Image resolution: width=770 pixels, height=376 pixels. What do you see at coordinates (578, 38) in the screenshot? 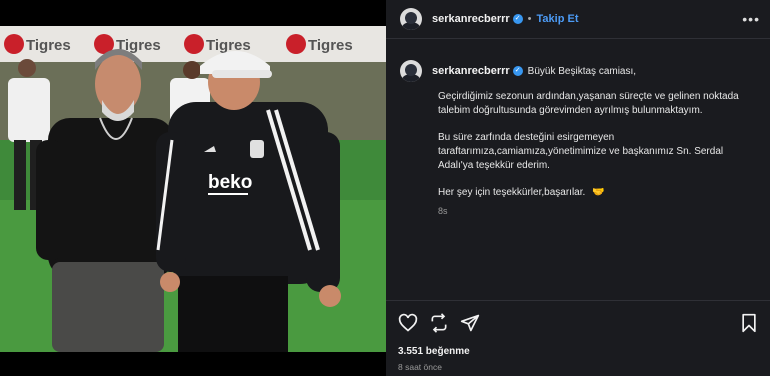
I see `header-divider` at bounding box center [578, 38].